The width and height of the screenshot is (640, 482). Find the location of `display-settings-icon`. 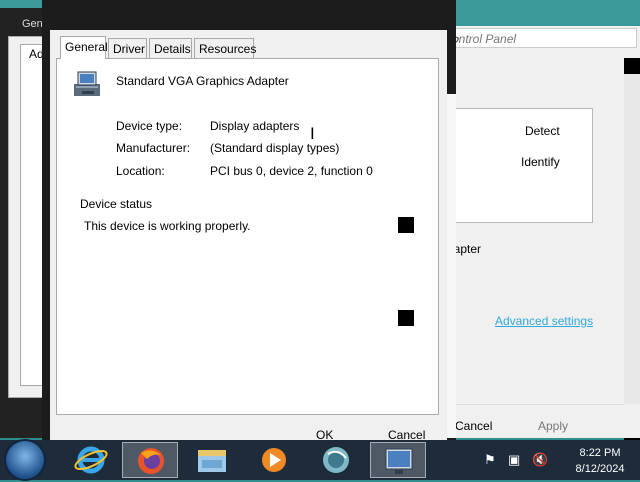

display-settings-icon is located at coordinates (399, 461).